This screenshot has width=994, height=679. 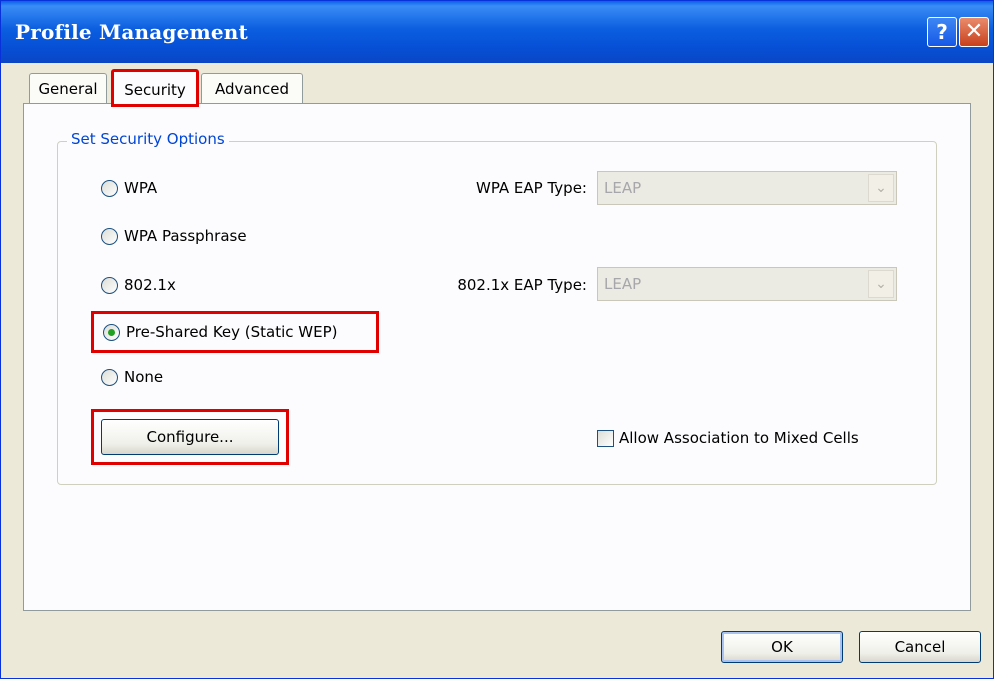 I want to click on title-bar: Profile Management ? ✕, so click(x=497, y=32).